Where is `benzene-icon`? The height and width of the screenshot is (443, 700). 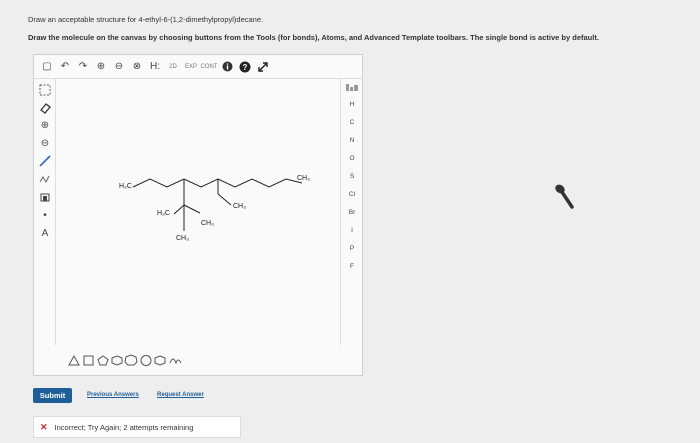 benzene-icon is located at coordinates (160, 360).